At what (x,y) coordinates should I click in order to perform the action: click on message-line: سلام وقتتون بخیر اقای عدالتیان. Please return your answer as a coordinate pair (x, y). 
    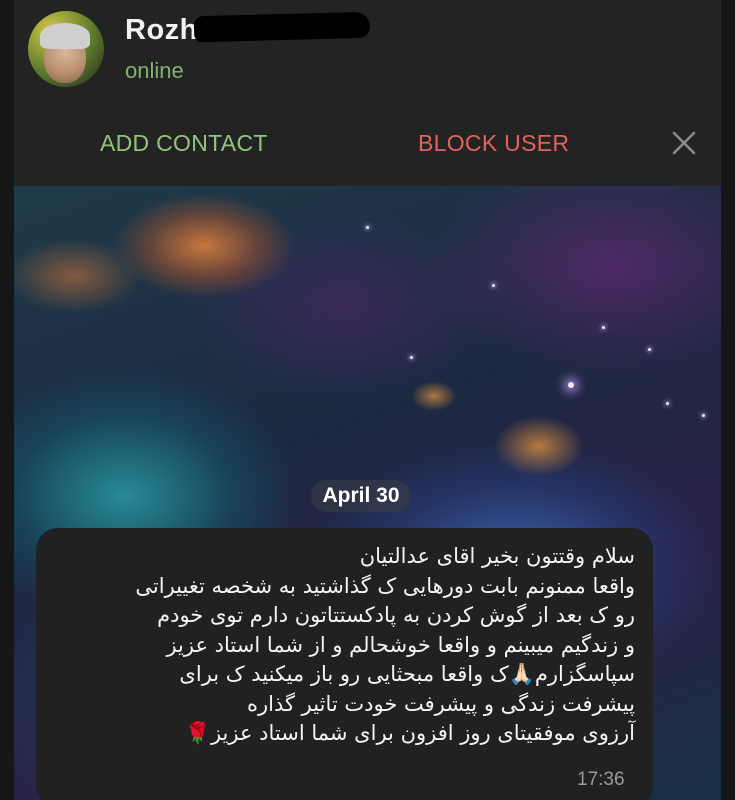
    Looking at the image, I should click on (497, 556).